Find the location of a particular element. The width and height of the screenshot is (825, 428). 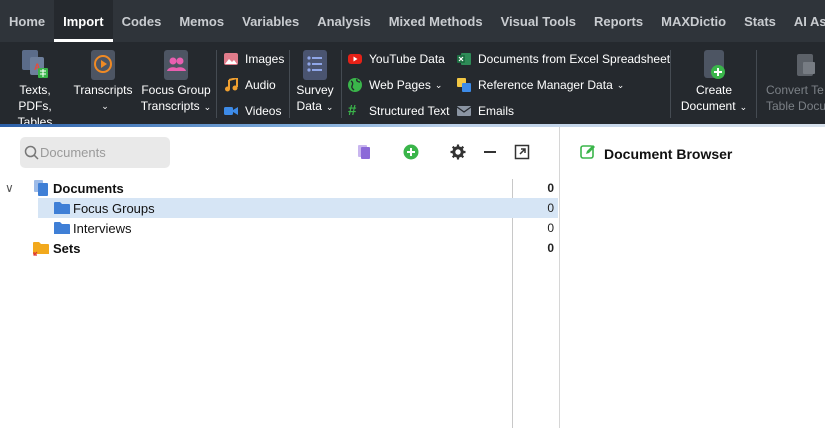

survey-label-2: Data ⌄ is located at coordinates (315, 106).